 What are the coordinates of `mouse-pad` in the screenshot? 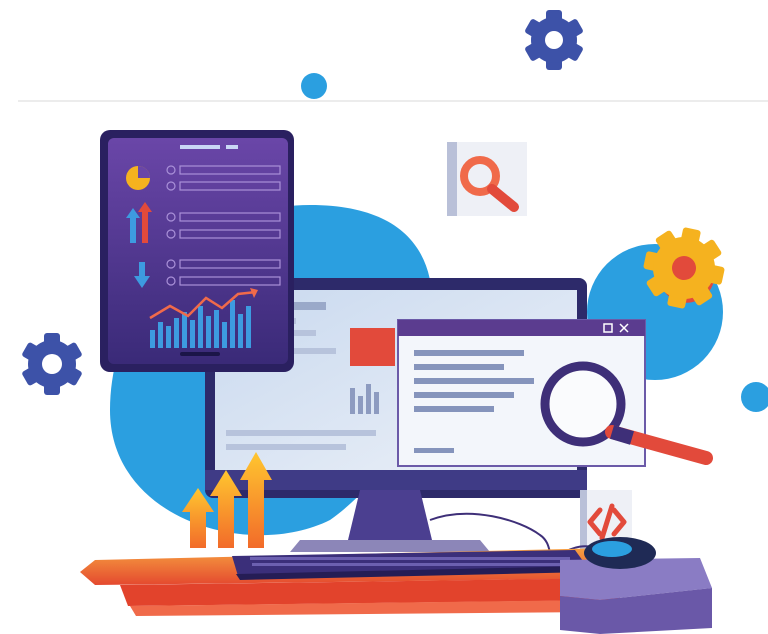 It's located at (636, 596).